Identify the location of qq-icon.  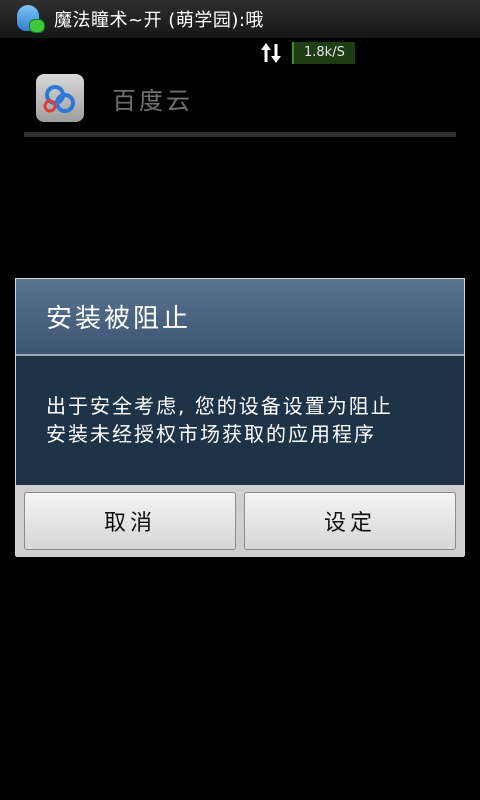
(29, 19).